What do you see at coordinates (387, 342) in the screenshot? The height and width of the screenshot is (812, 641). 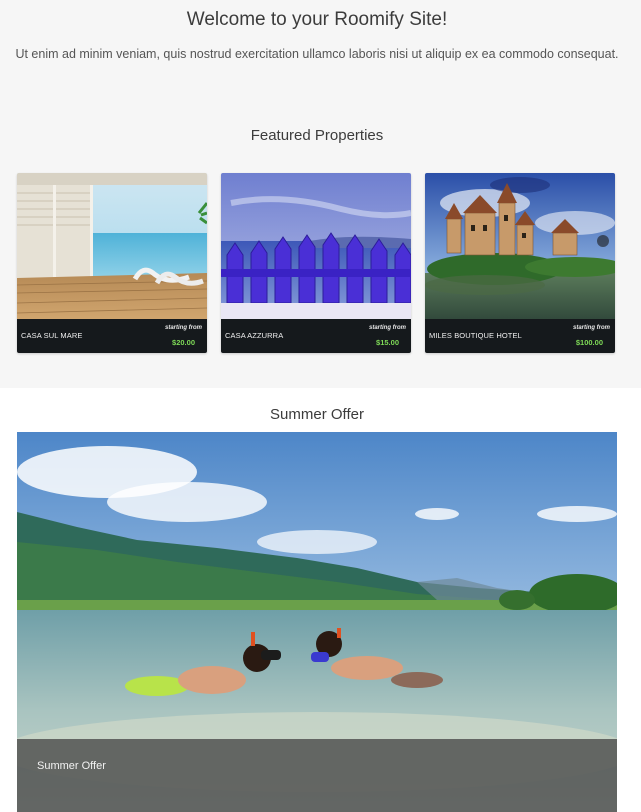 I see `property-price: $15.00` at bounding box center [387, 342].